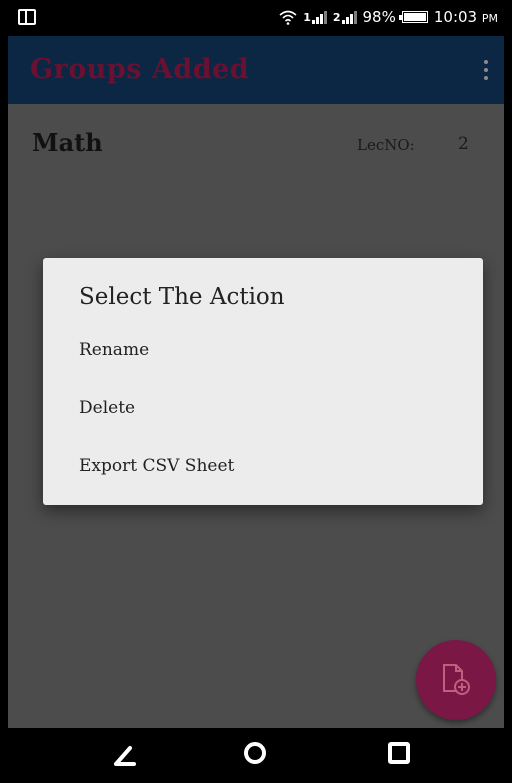  I want to click on status-bar: 1 2 98% 10:03 PM, so click(256, 18).